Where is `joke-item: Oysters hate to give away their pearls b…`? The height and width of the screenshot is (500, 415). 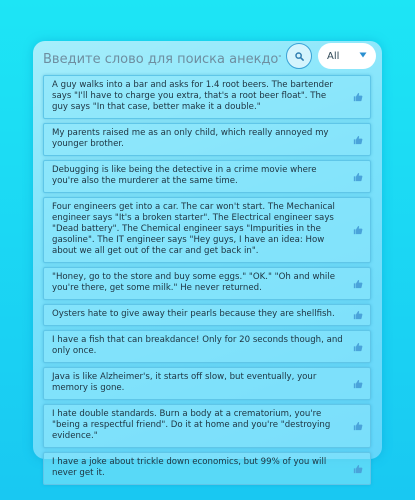
joke-item: Oysters hate to give away their pearls b… is located at coordinates (207, 315).